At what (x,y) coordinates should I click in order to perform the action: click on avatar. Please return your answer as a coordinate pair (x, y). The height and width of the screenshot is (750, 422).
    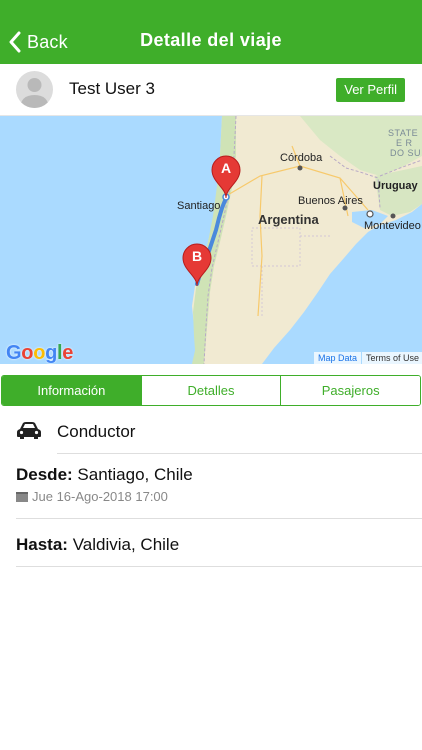
    Looking at the image, I should click on (34, 89).